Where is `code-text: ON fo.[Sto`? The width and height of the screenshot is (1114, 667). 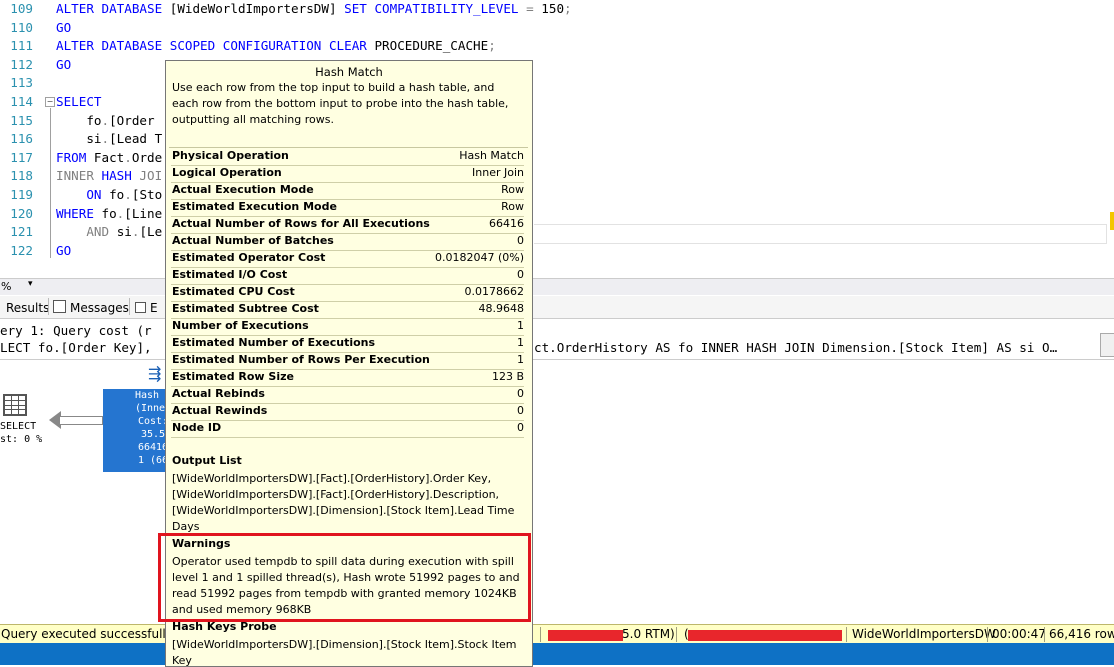 code-text: ON fo.[Sto is located at coordinates (109, 195).